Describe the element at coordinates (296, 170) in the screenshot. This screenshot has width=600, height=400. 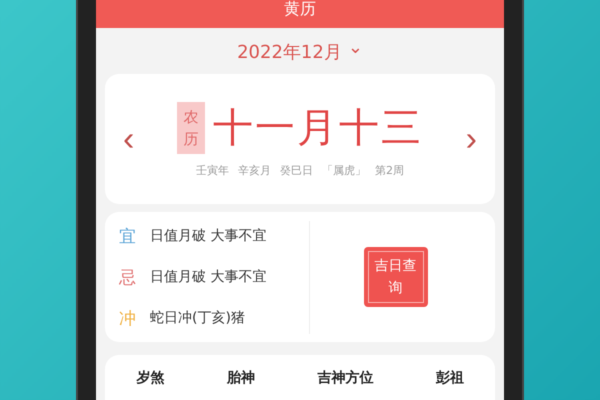
I see `ganzhi-text: 癸巳日` at that location.